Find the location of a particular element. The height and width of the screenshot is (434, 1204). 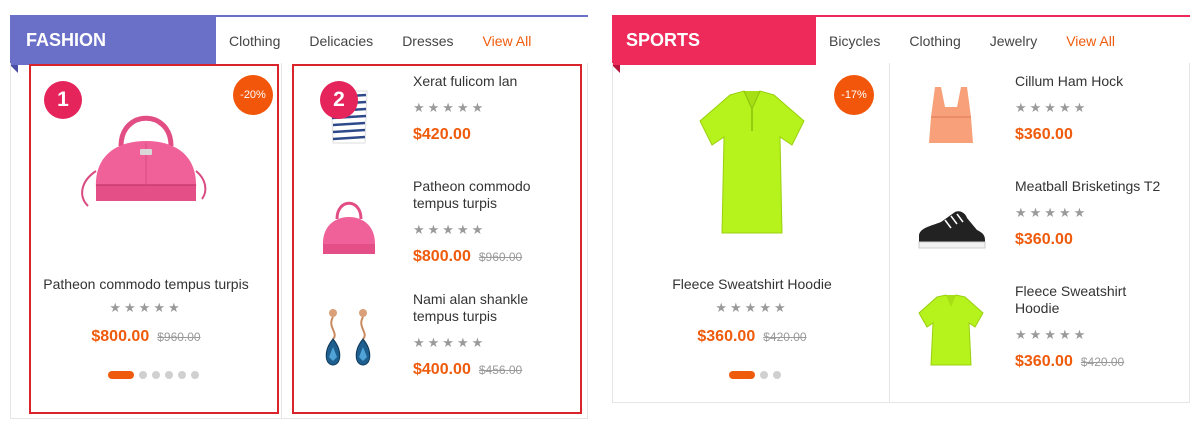

item-price-row: $360.00 $420.00 is located at coordinates (1090, 362).